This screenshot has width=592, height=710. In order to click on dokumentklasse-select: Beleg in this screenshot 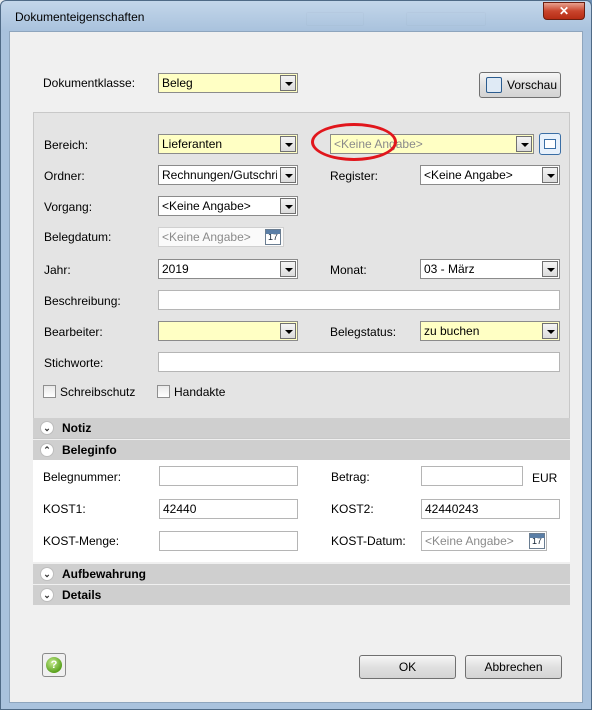, I will do `click(228, 83)`.